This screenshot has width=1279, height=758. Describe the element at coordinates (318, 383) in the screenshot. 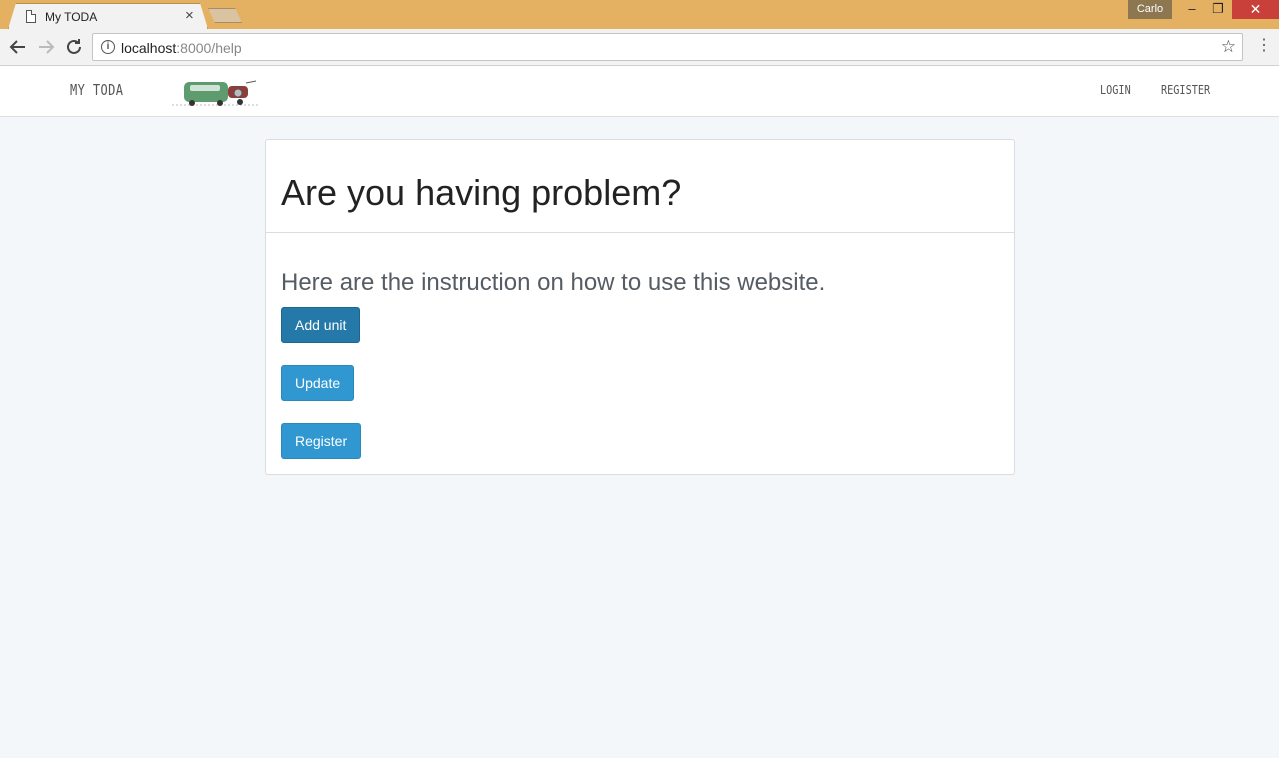

I see `update-button: Update` at that location.